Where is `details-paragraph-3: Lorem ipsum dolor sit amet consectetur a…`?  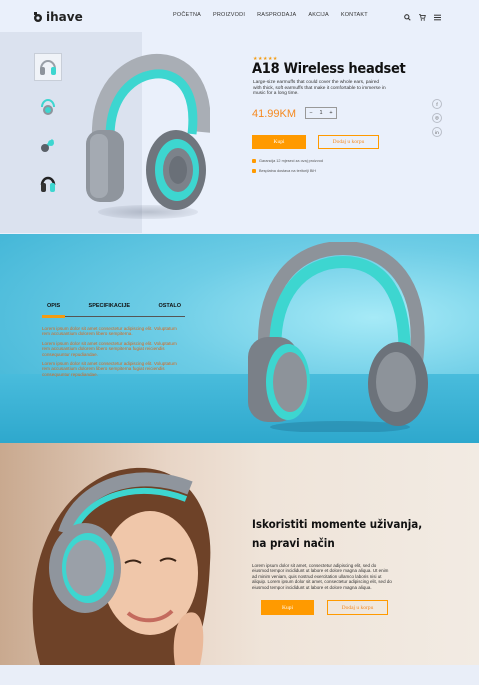 details-paragraph-3: Lorem ipsum dolor sit amet consectetur a… is located at coordinates (109, 369).